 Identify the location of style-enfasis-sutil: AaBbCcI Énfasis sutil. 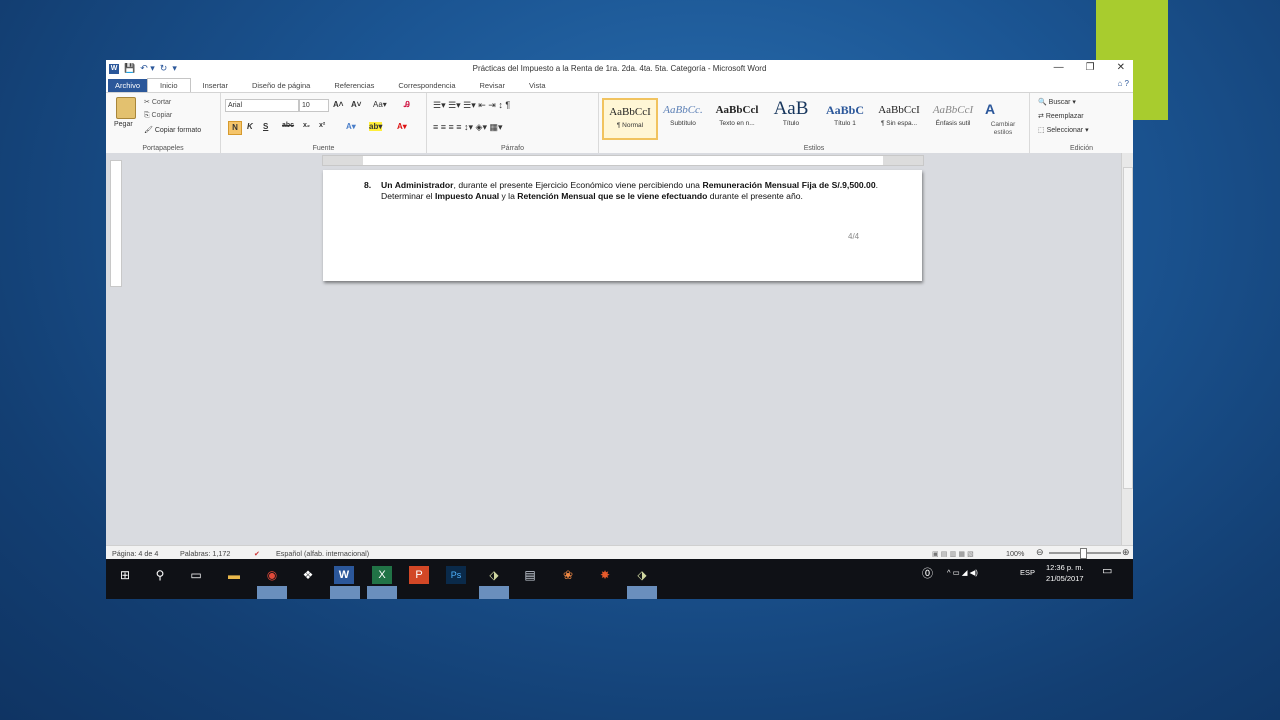
(953, 117).